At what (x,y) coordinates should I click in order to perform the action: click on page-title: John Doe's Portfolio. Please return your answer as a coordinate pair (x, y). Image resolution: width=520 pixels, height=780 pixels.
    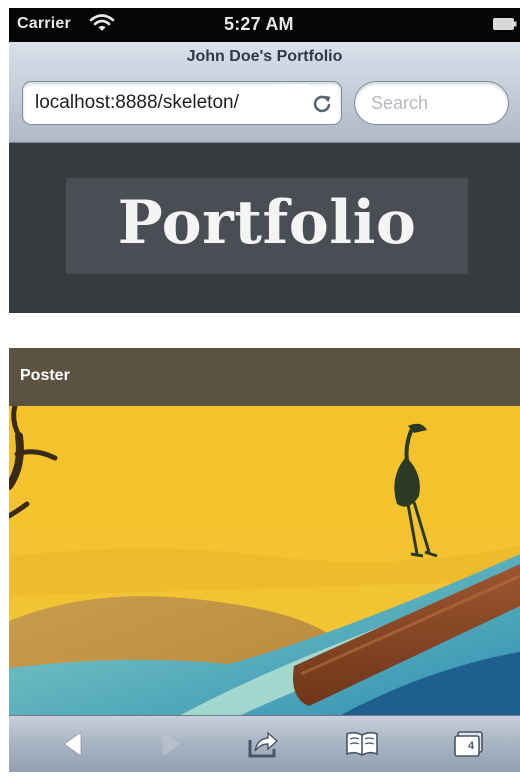
    Looking at the image, I should click on (264, 56).